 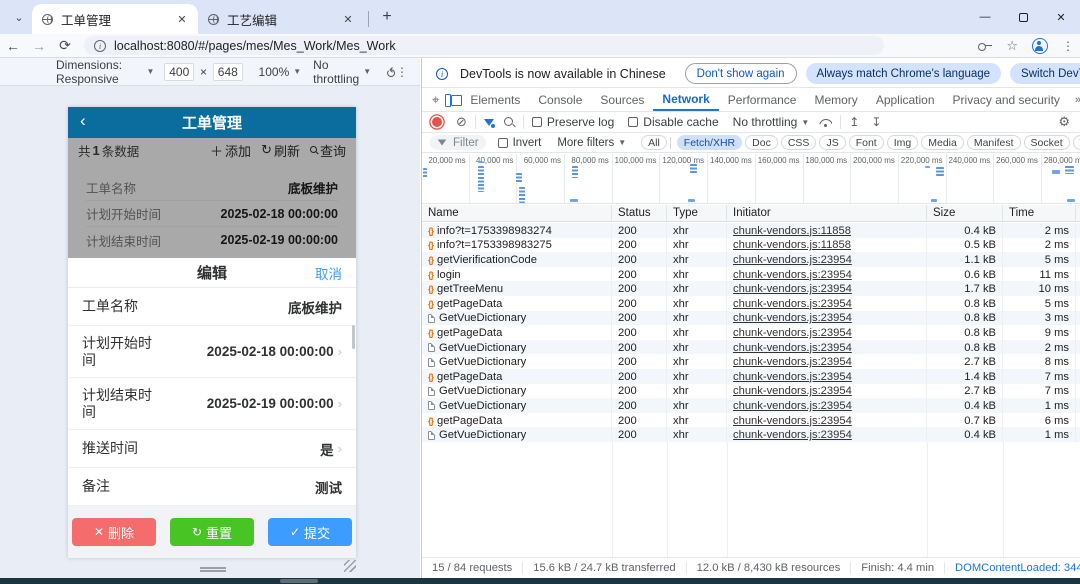 What do you see at coordinates (572, 122) in the screenshot?
I see `preserve-log-checkbox: Preserve log` at bounding box center [572, 122].